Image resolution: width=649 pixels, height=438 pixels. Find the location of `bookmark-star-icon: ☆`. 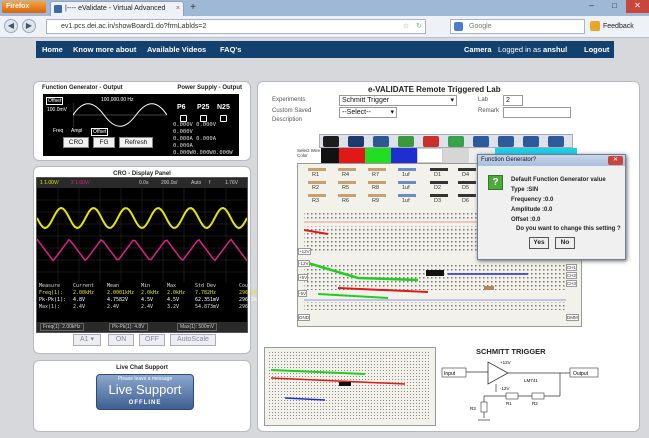

bookmark-star-icon: ☆ is located at coordinates (406, 26).